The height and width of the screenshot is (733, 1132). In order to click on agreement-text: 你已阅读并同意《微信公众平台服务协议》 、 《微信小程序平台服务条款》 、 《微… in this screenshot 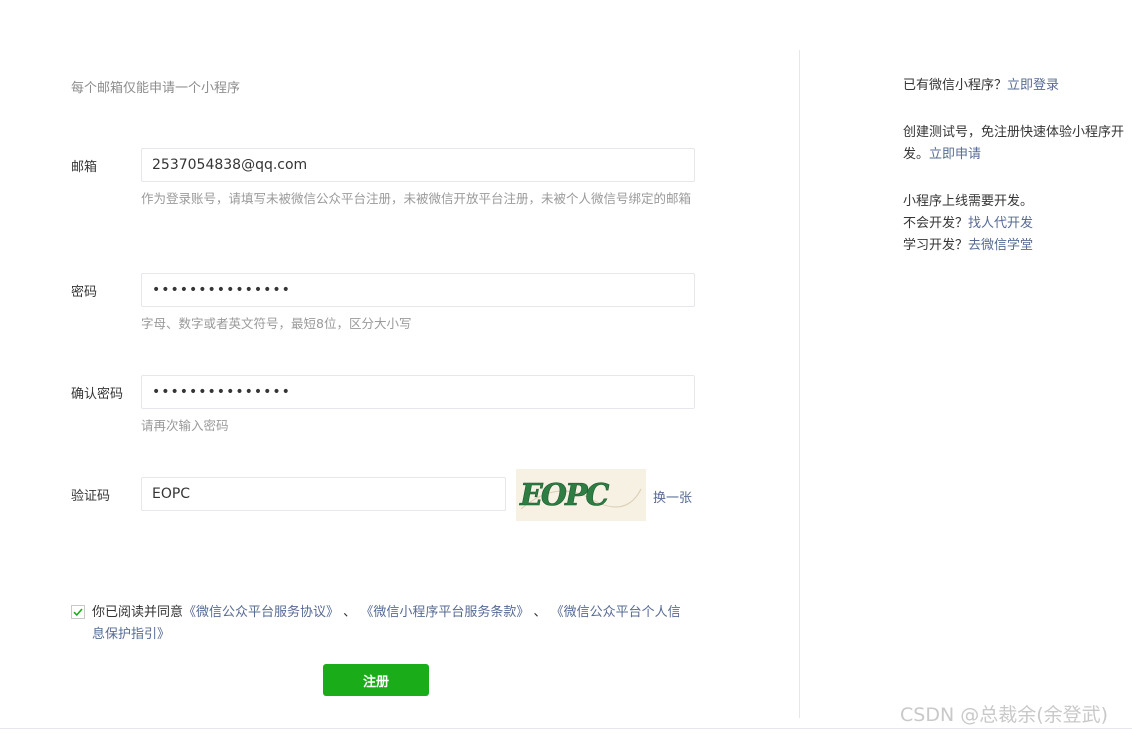, I will do `click(392, 624)`.